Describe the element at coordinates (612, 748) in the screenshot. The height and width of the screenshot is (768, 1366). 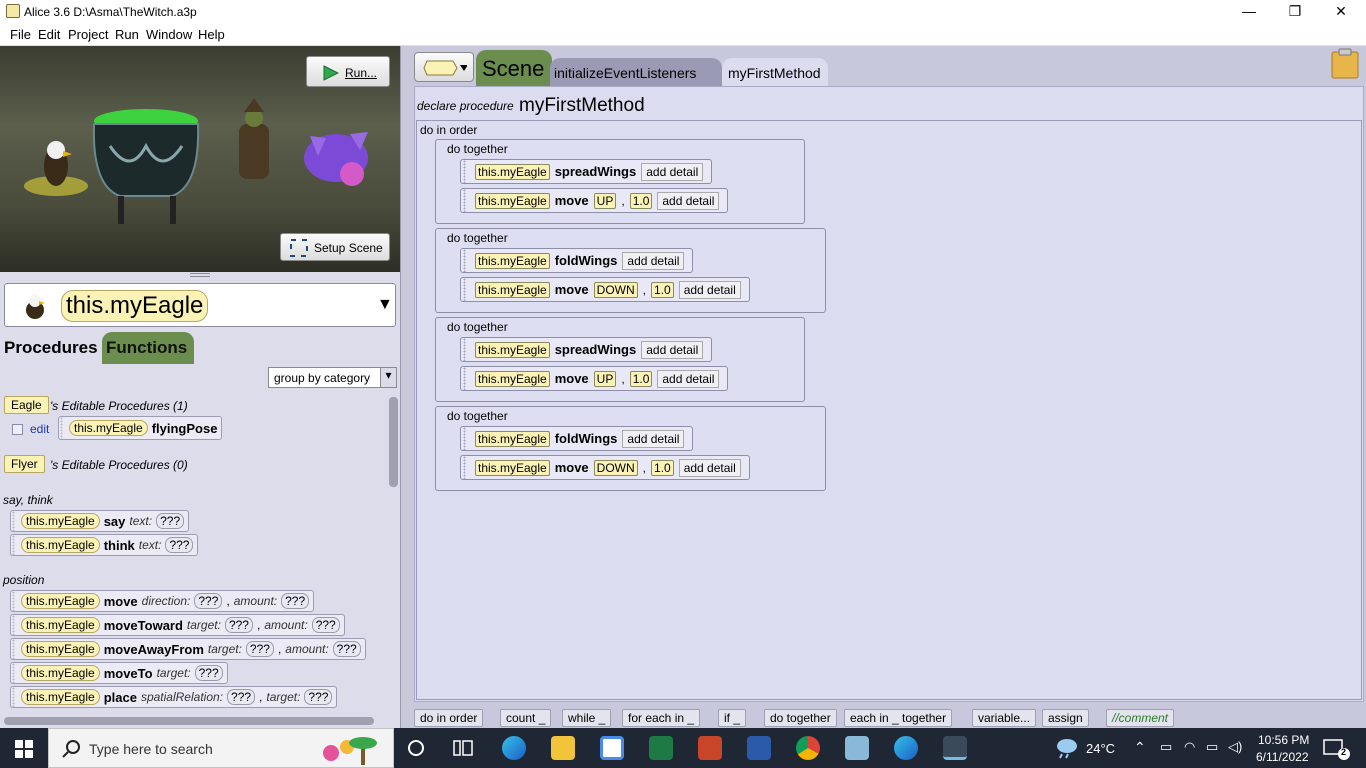
I see `store-icon` at that location.